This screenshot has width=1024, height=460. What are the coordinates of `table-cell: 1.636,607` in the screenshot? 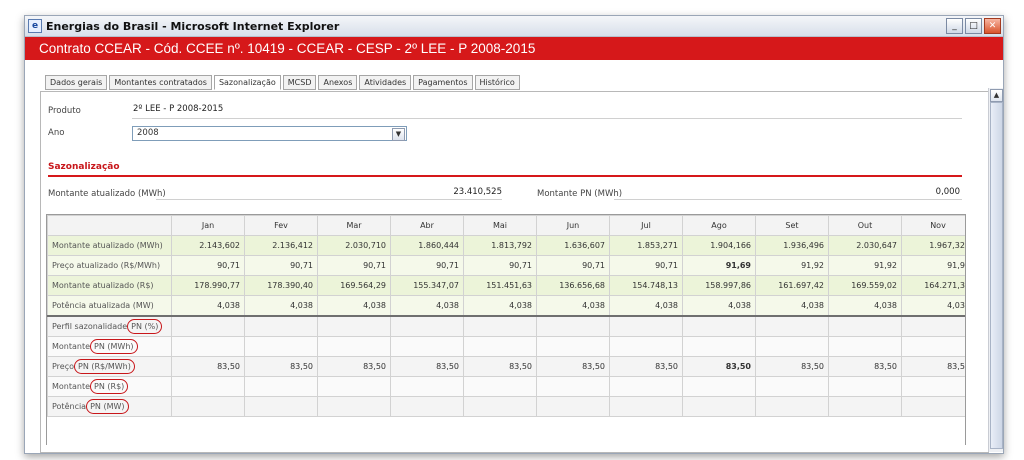 It's located at (573, 245).